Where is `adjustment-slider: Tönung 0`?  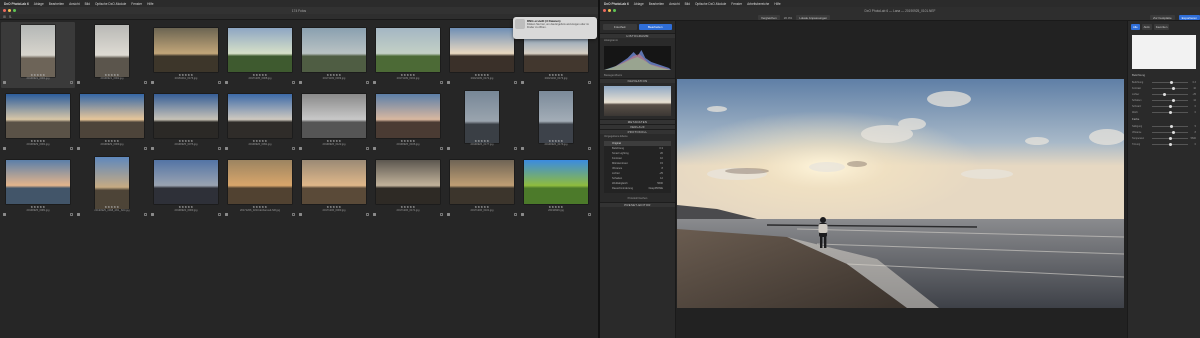
adjustment-slider: Tönung 0 is located at coordinates (1164, 144).